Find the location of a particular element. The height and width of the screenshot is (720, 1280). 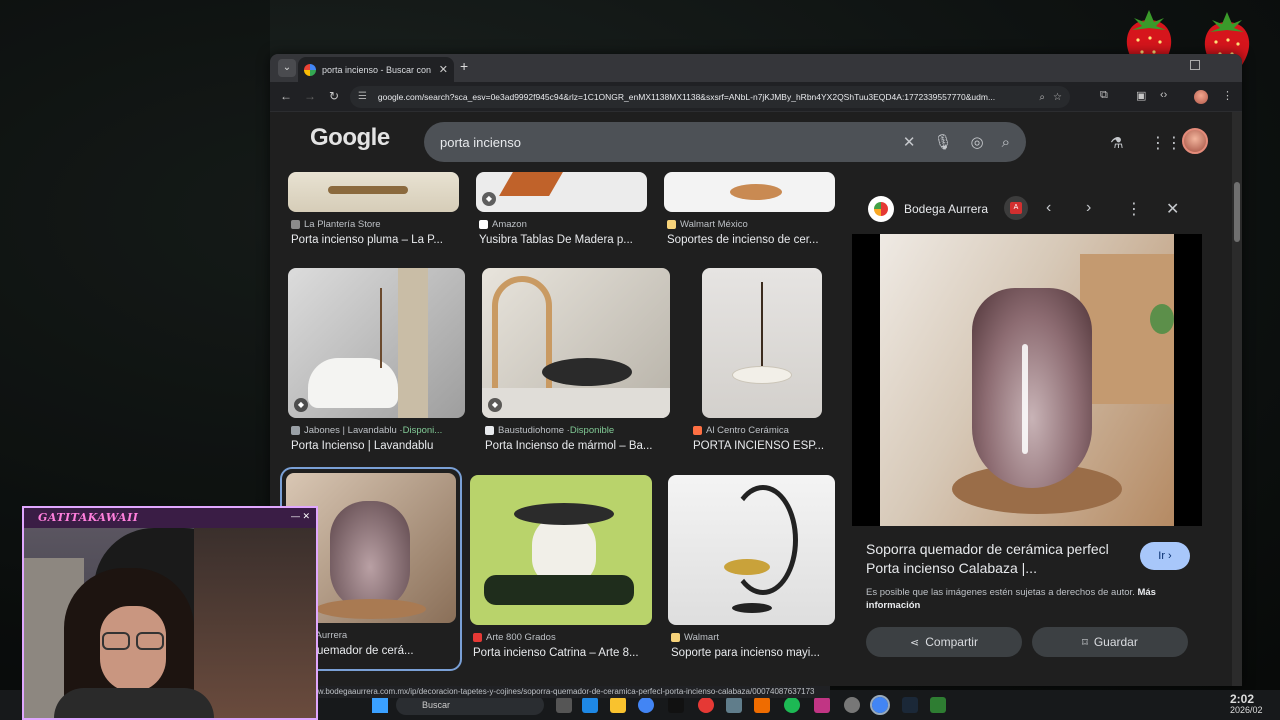

search-input is located at coordinates (662, 142).